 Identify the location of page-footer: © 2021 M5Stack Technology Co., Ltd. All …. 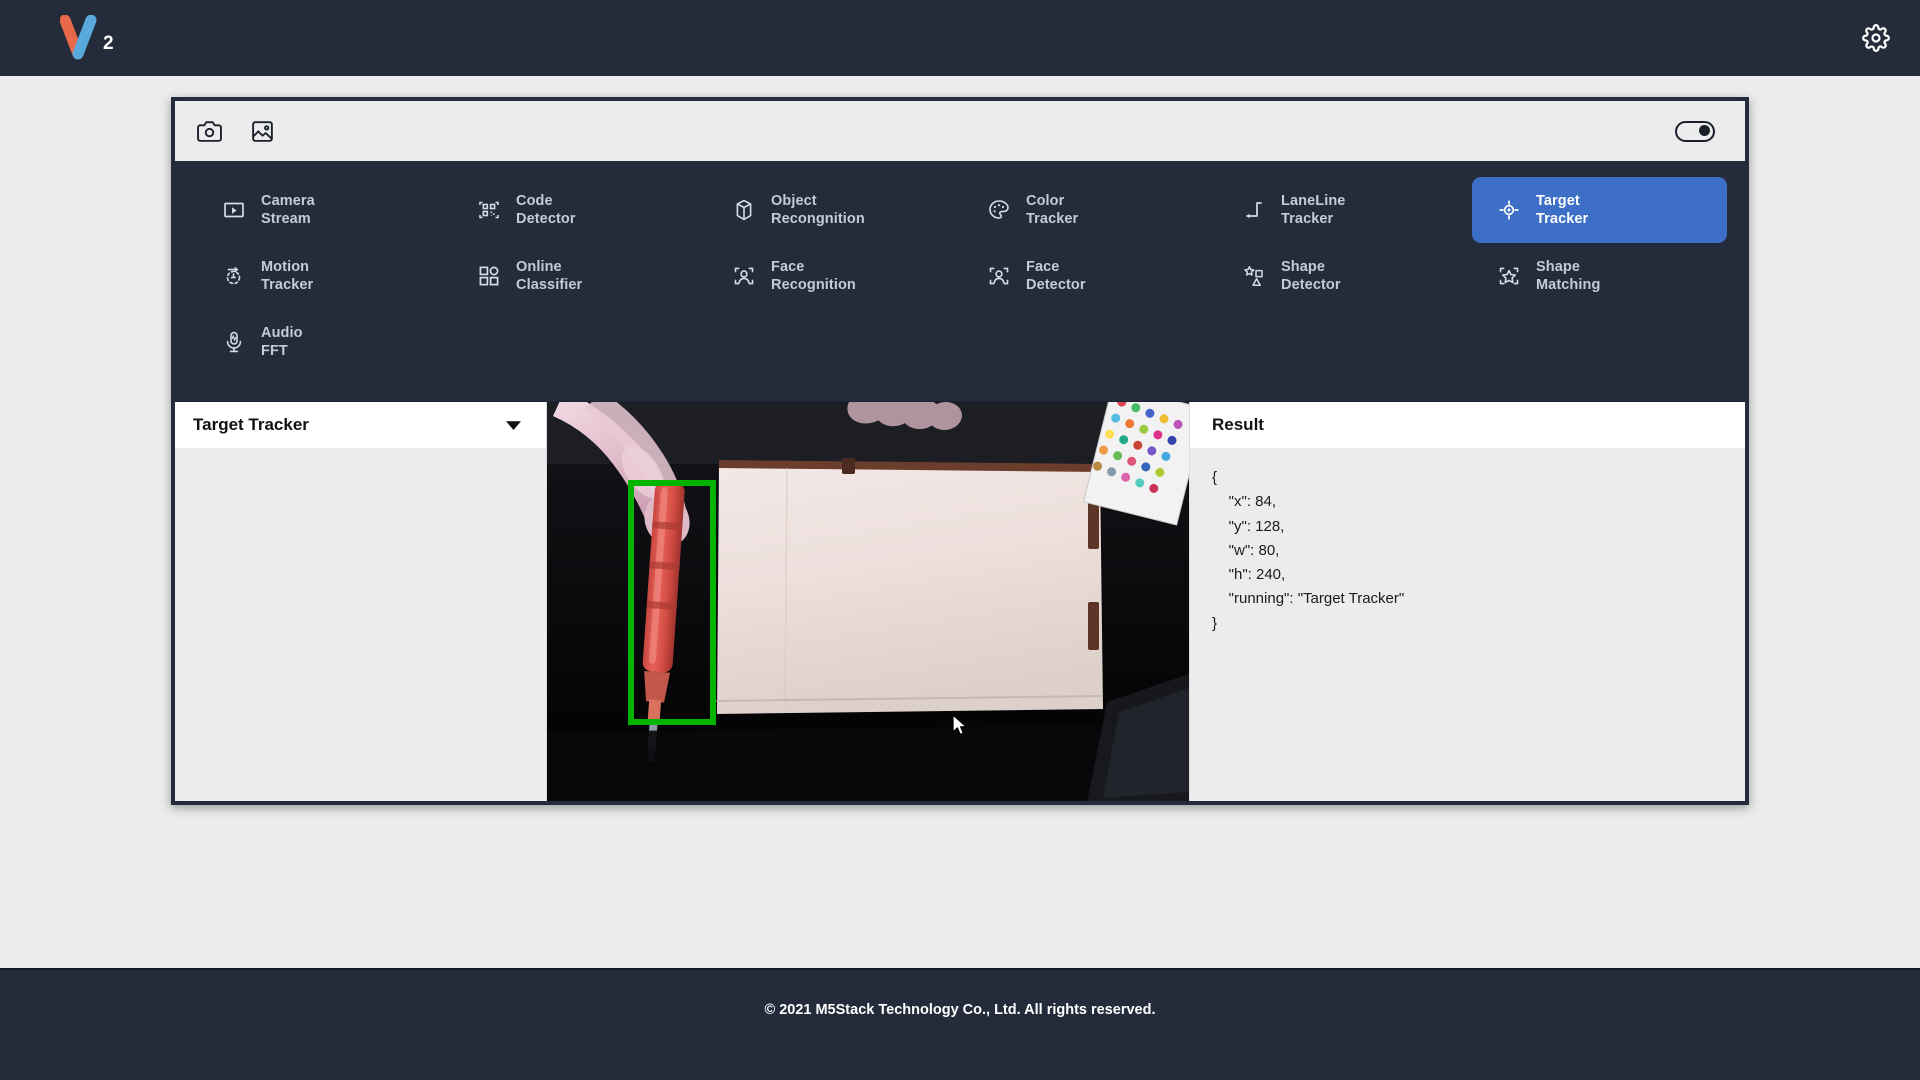
(960, 1024).